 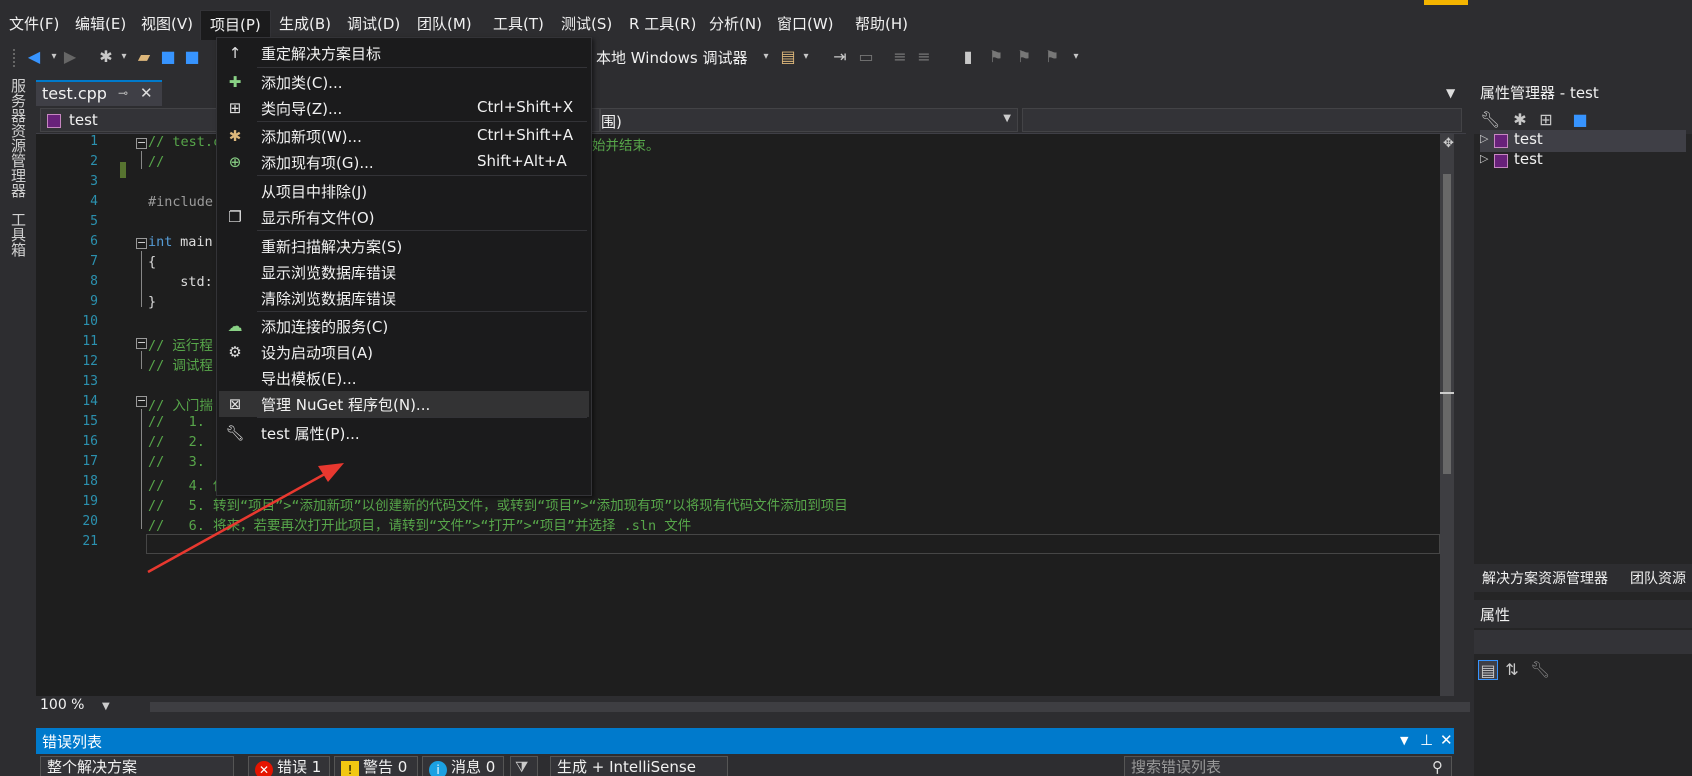 What do you see at coordinates (1490, 120) in the screenshot?
I see `wrench-icon: 🔧︎` at bounding box center [1490, 120].